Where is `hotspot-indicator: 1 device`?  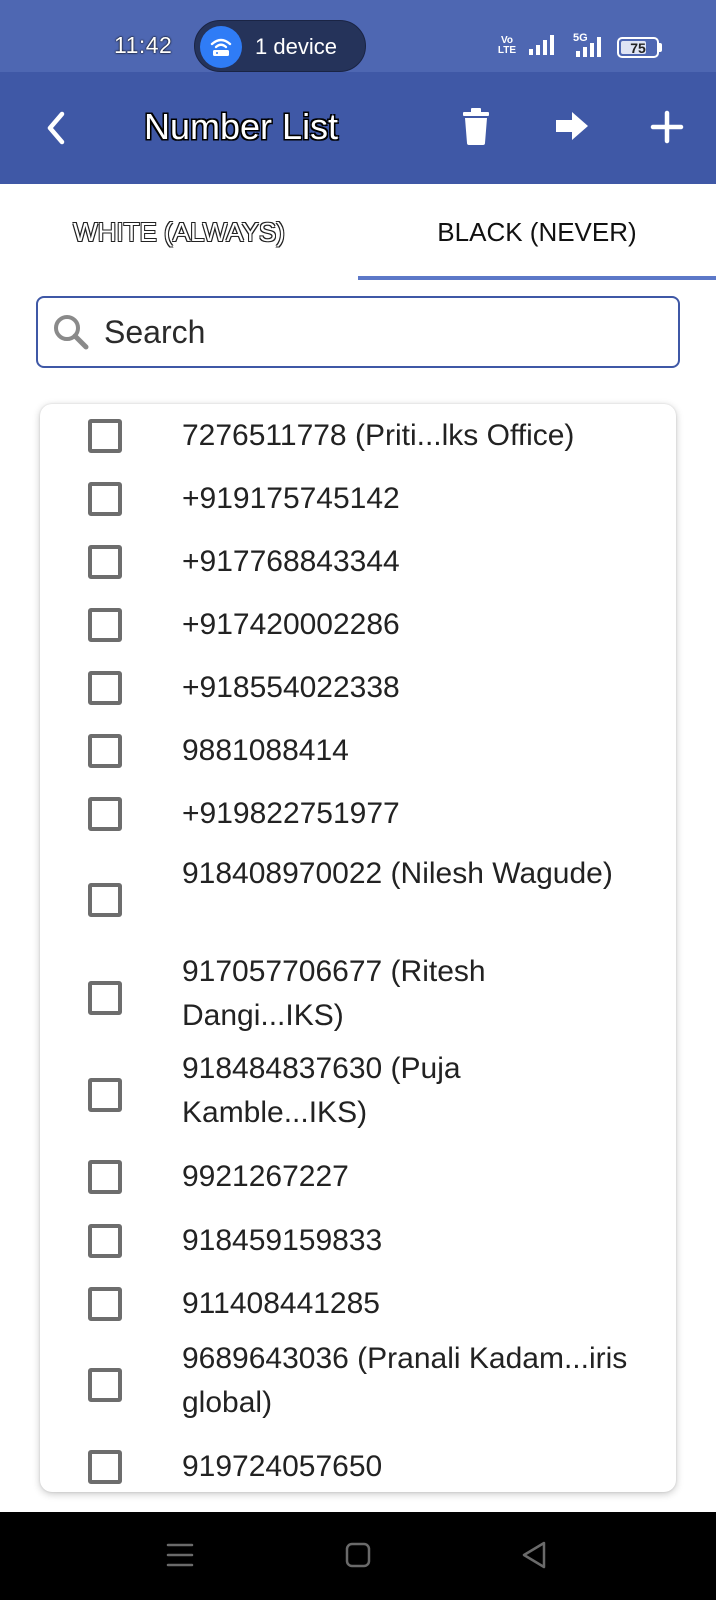 hotspot-indicator: 1 device is located at coordinates (280, 46).